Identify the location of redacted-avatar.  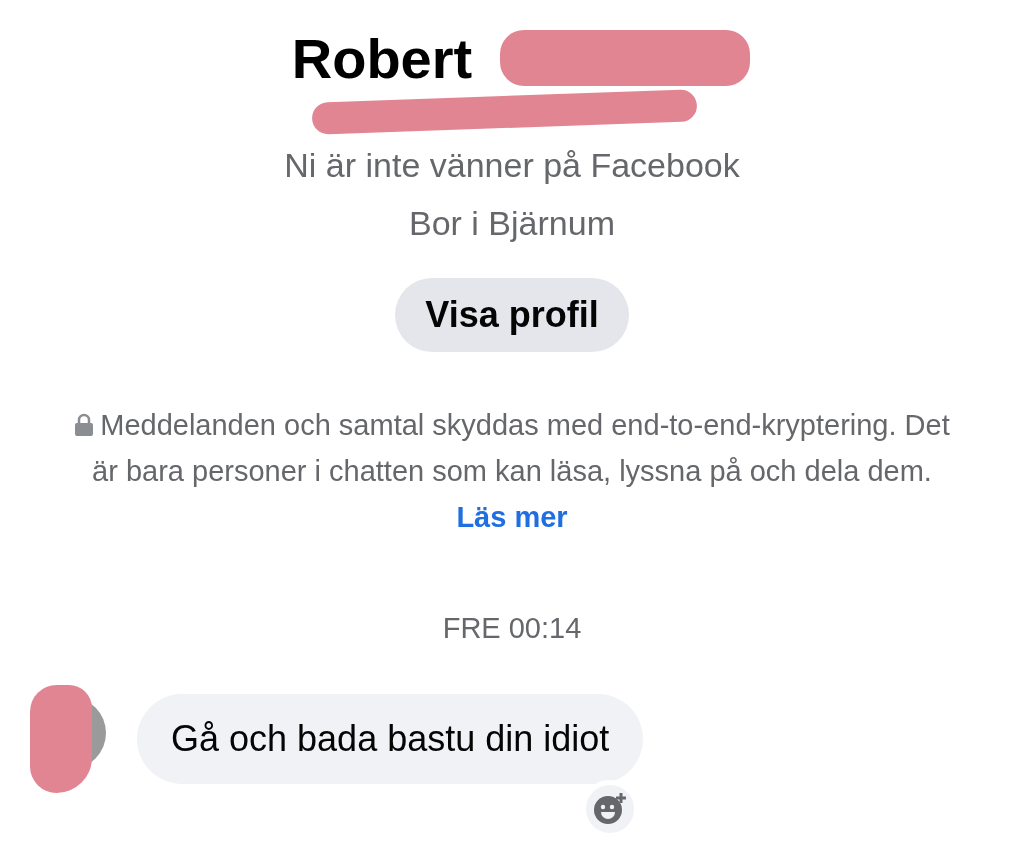
(68, 739).